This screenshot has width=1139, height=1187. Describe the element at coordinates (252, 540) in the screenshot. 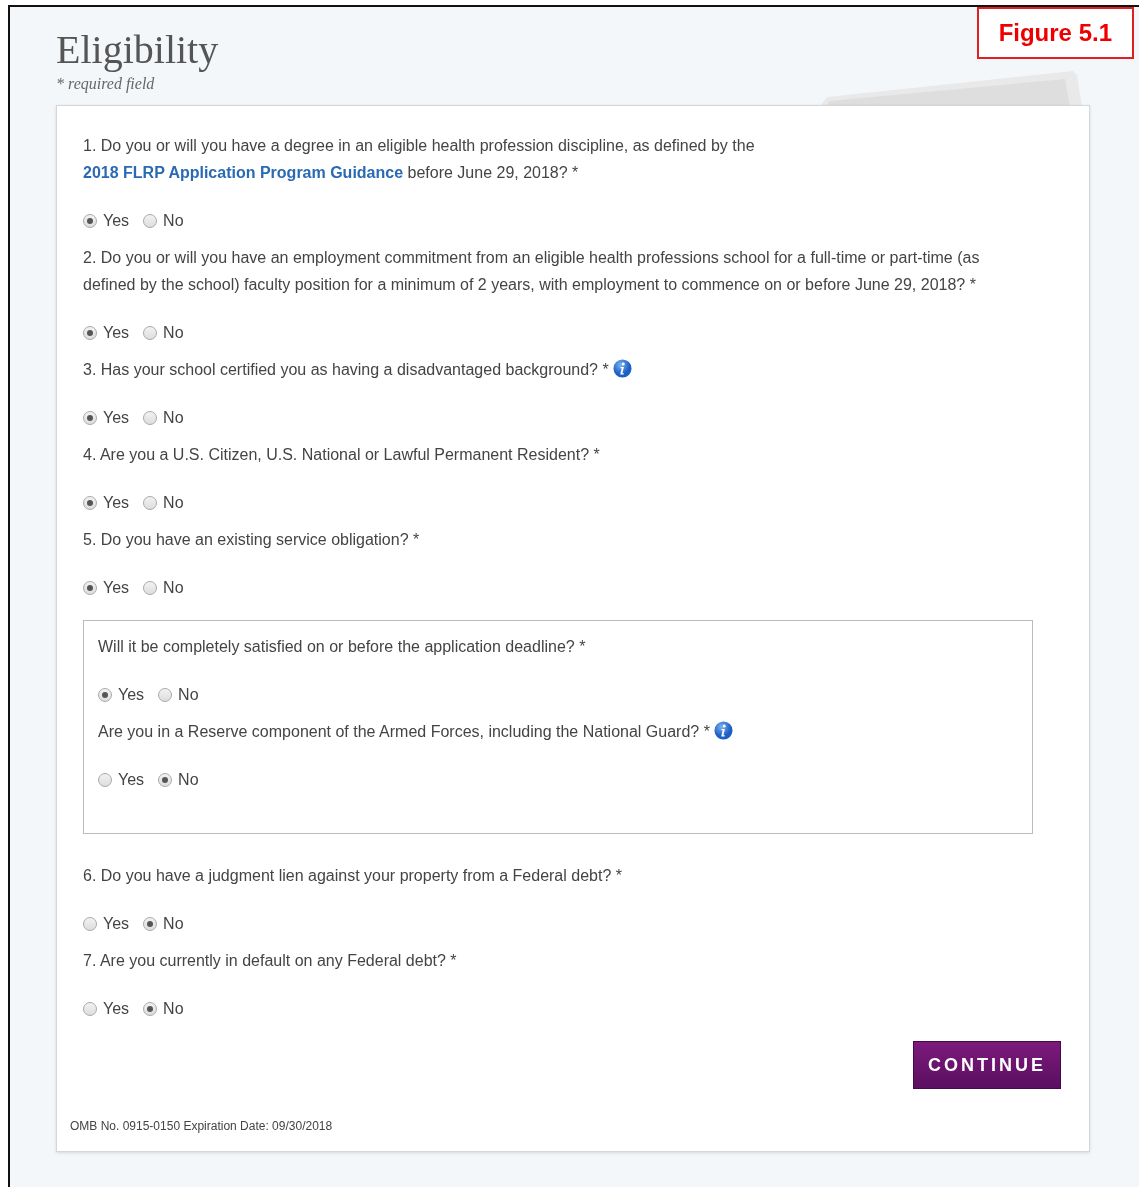

I see `question-text: 5. Do you have an existing service obligation? *` at that location.